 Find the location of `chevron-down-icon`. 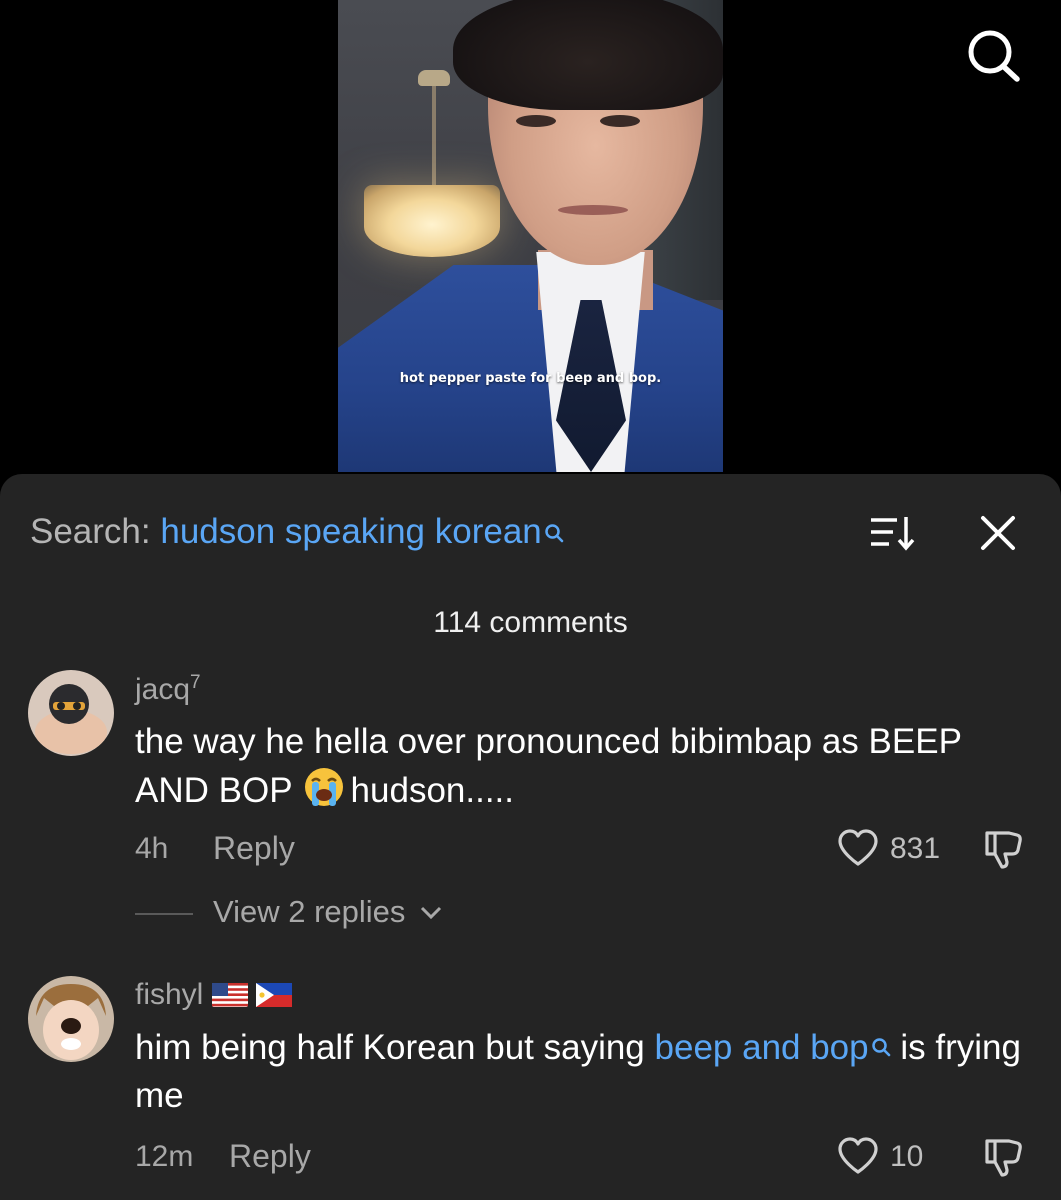

chevron-down-icon is located at coordinates (431, 913).